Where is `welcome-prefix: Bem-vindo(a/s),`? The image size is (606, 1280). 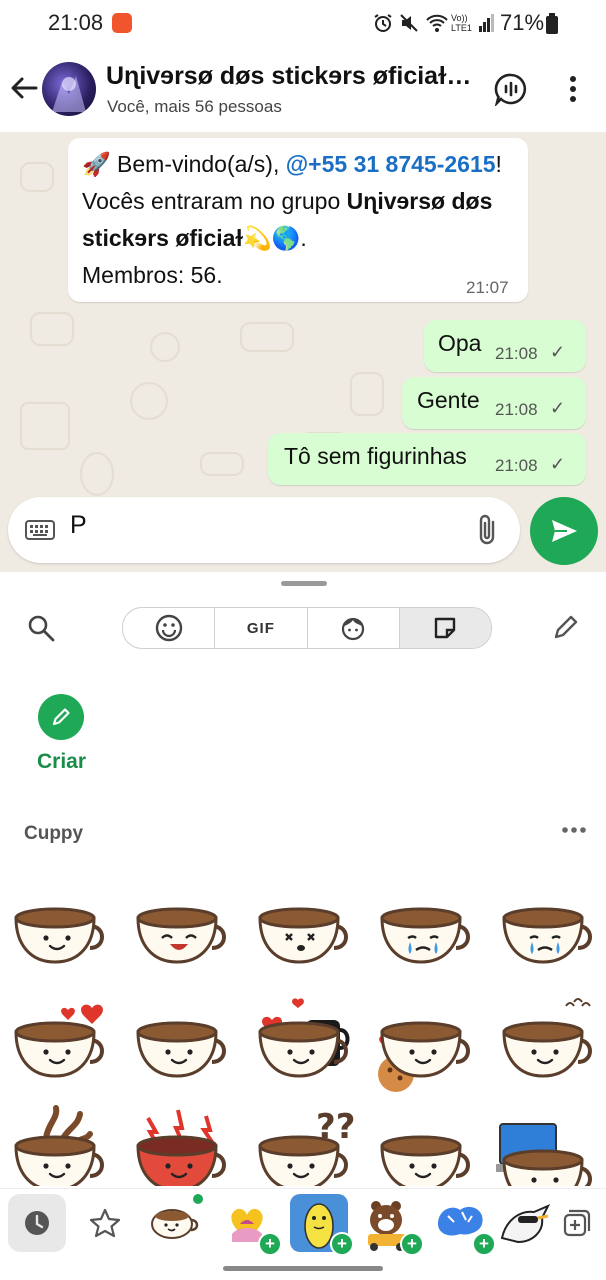
welcome-prefix: Bem-vindo(a/s), is located at coordinates (198, 164).